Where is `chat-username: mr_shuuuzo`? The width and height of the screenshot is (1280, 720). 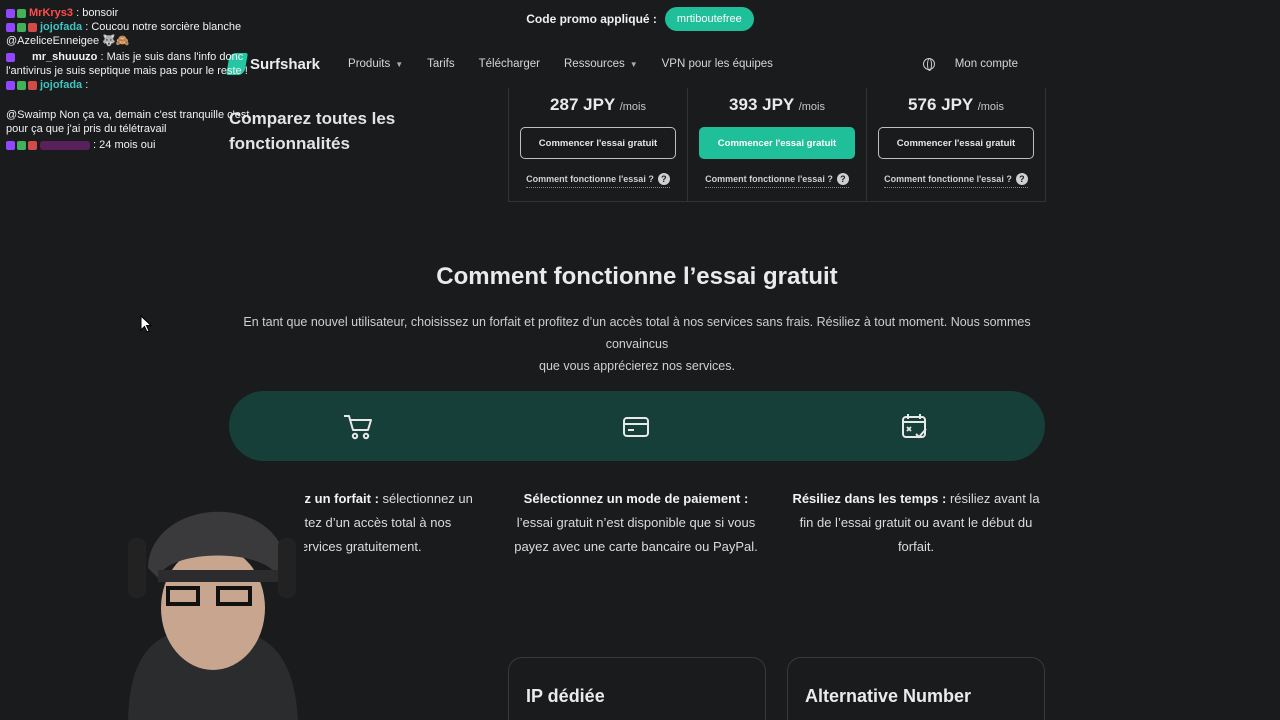 chat-username: mr_shuuuzo is located at coordinates (65, 57).